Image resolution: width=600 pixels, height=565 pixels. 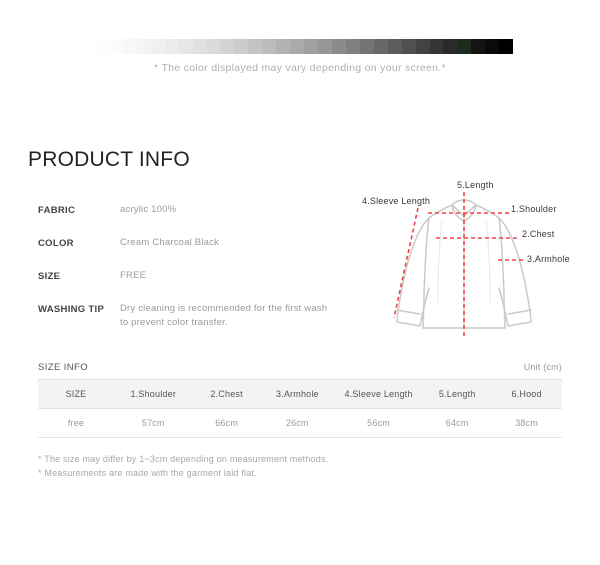 What do you see at coordinates (300, 367) in the screenshot?
I see `size-info-header: SIZE INFO Unit (cm)` at bounding box center [300, 367].